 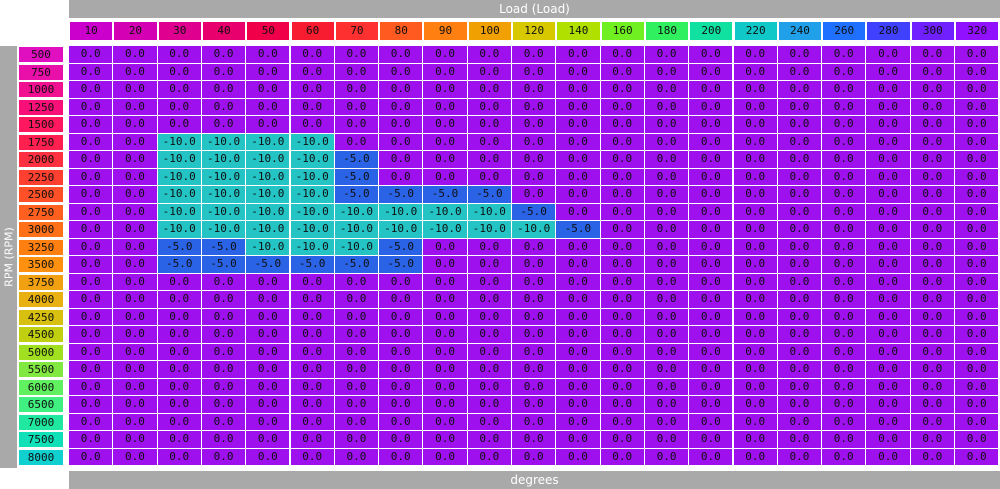 I want to click on column-header-220: 220, so click(x=755, y=31).